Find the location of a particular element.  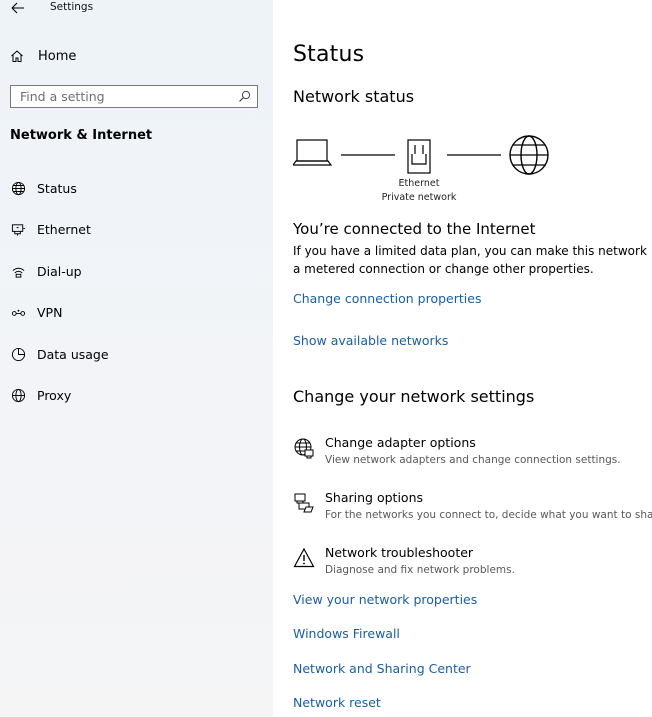

warning-icon is located at coordinates (304, 558).